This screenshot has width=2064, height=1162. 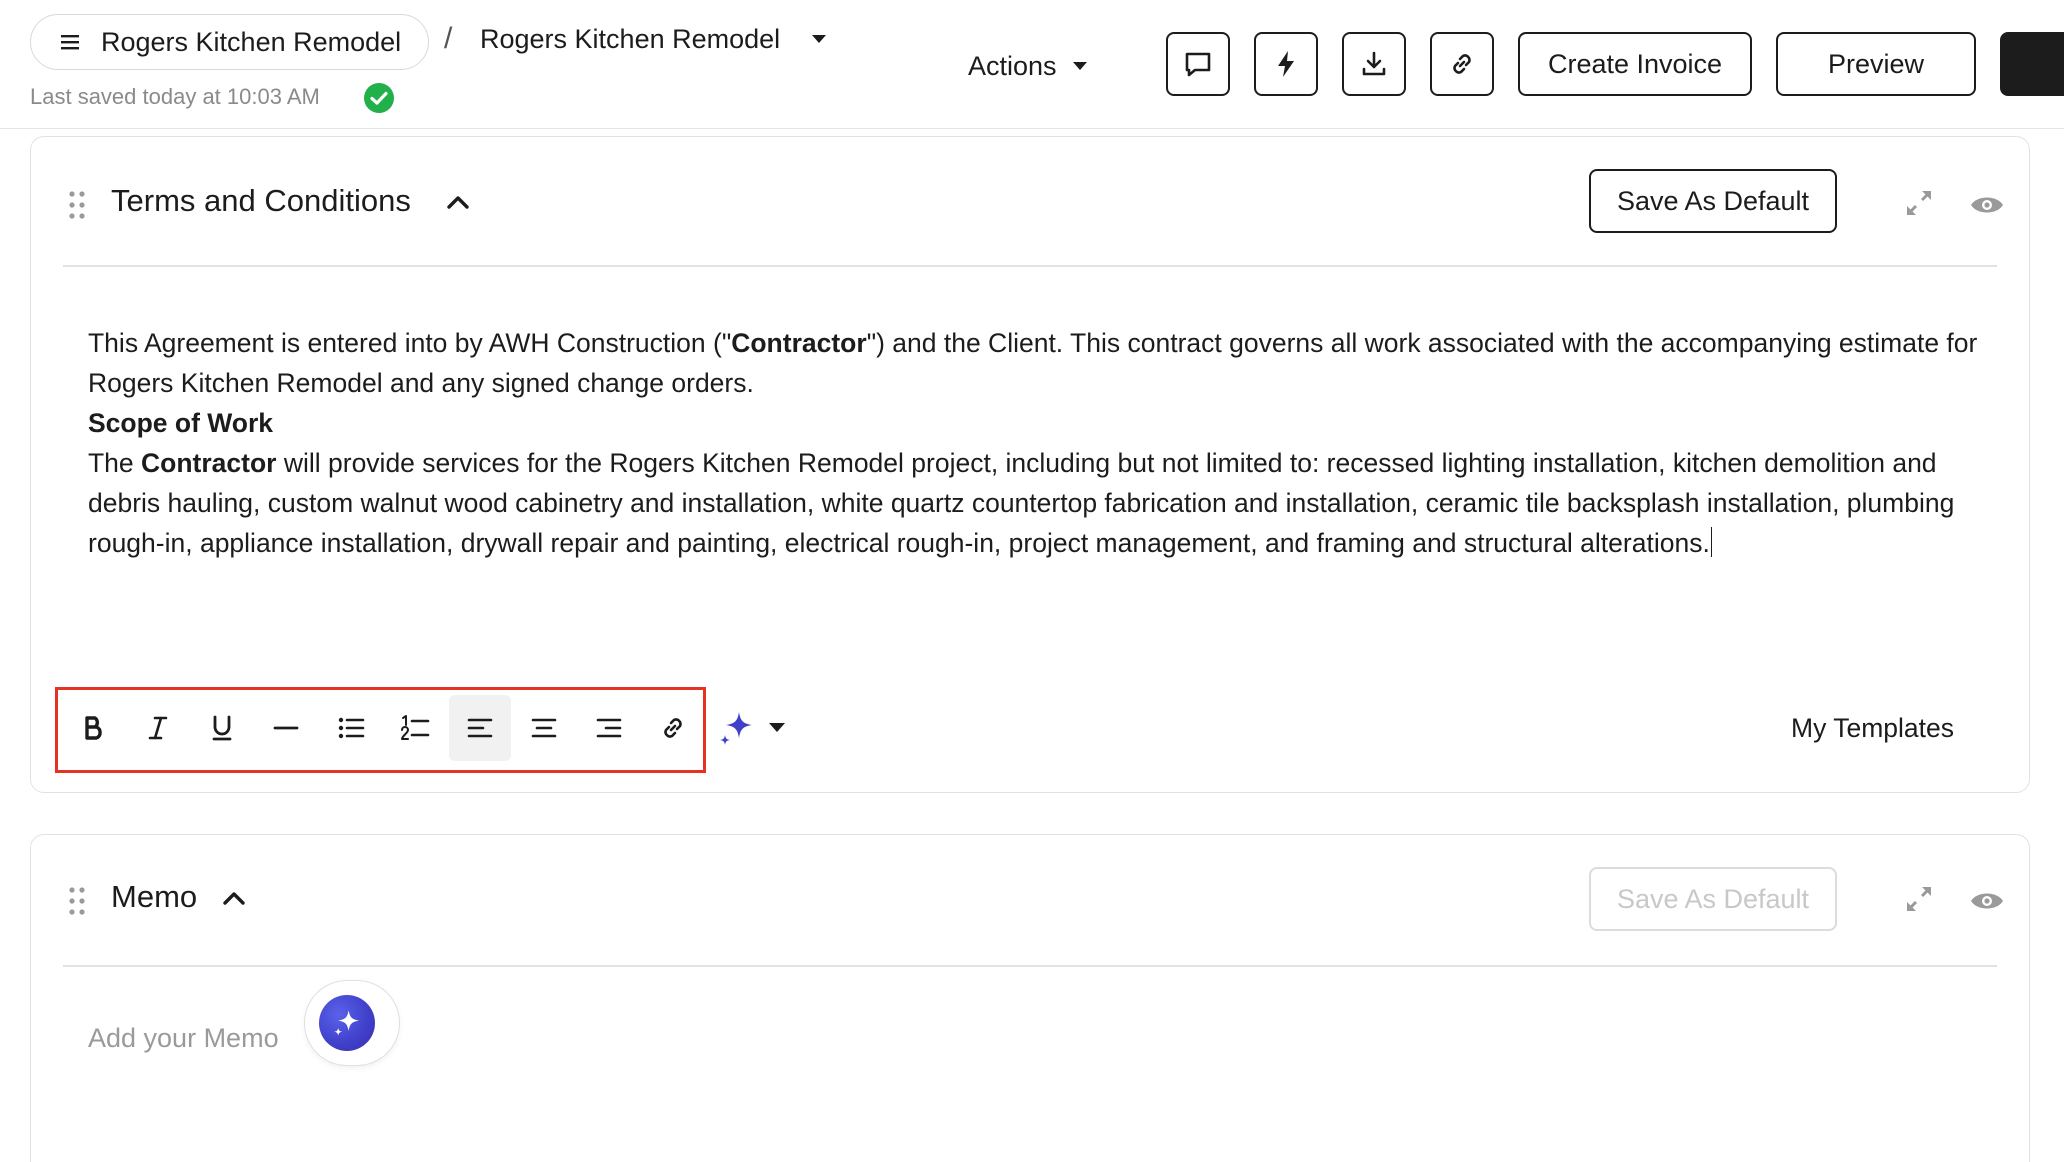 What do you see at coordinates (183, 1038) in the screenshot?
I see `memo-input: Add your Memo` at bounding box center [183, 1038].